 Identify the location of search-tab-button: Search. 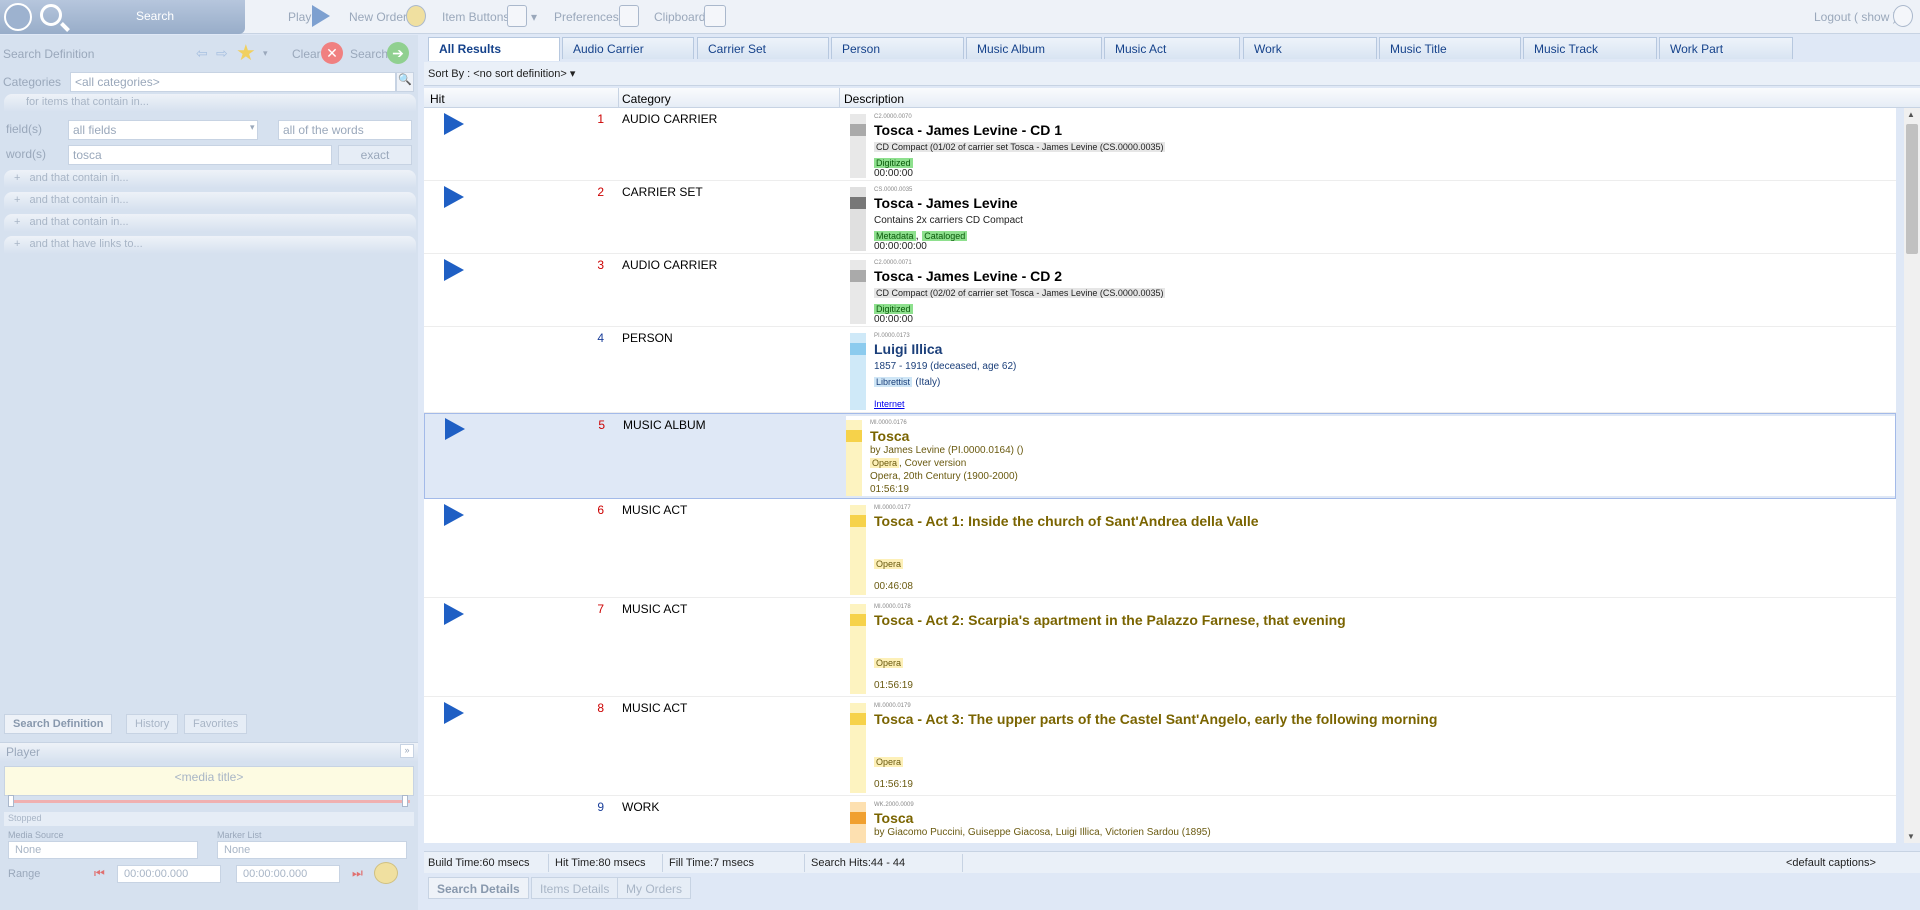
(122, 17).